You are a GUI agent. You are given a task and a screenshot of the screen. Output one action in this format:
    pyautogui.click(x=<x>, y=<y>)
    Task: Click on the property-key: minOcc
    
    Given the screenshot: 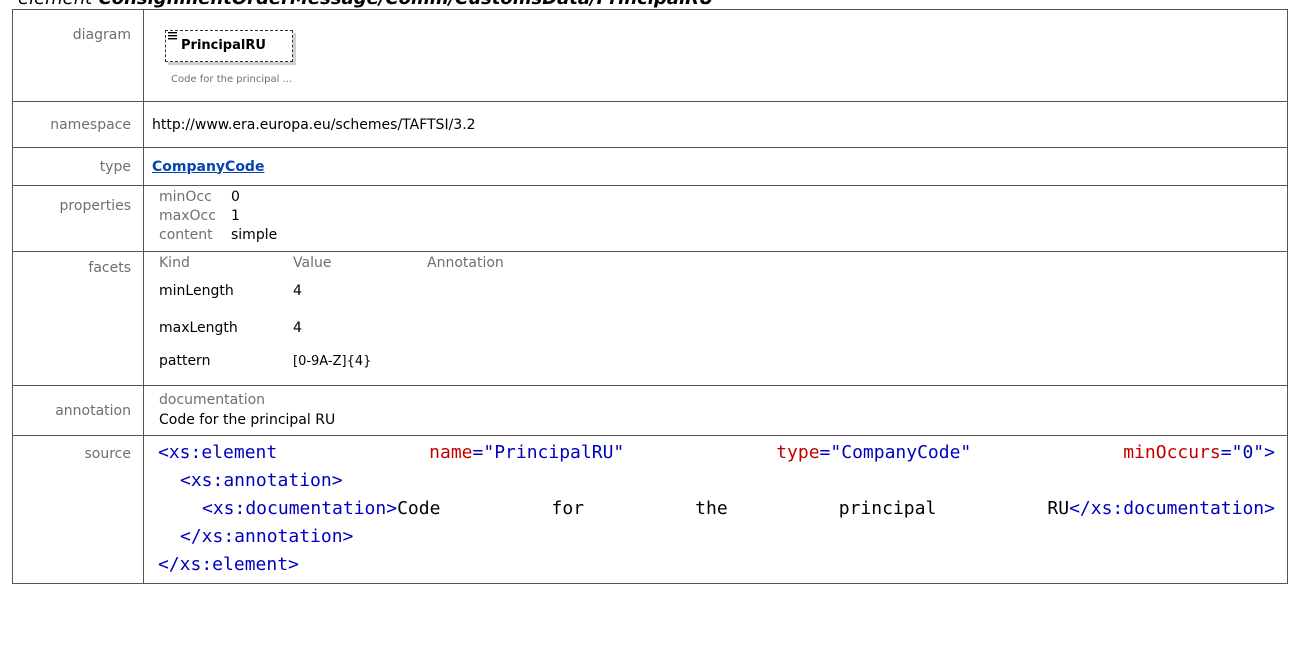 What is the action you would take?
    pyautogui.click(x=185, y=197)
    